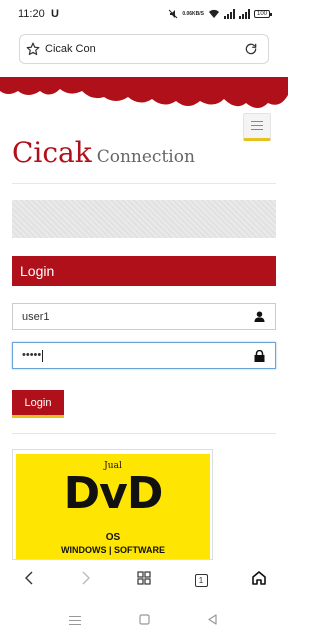 This screenshot has width=320, height=640. I want to click on battery-icon: 100, so click(263, 14).